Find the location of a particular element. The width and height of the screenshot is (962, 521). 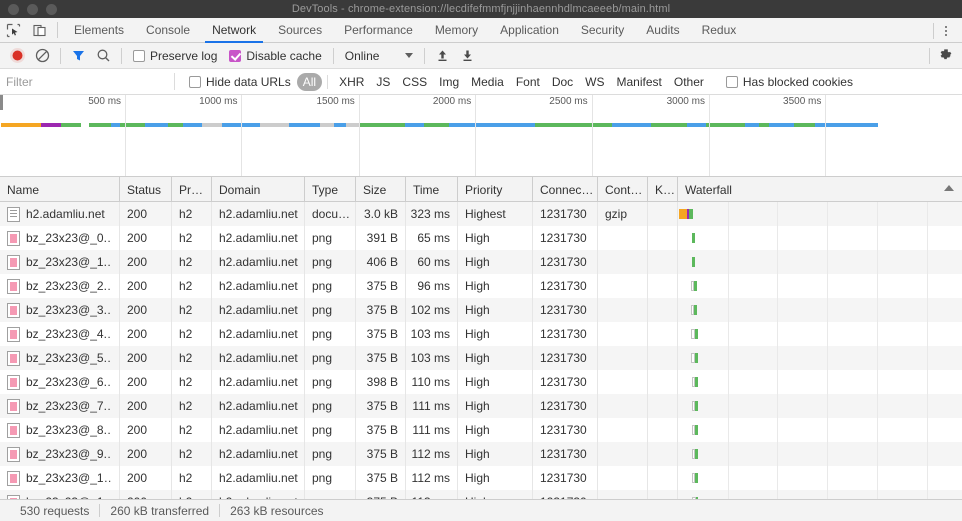

clear-icon is located at coordinates (42, 56).